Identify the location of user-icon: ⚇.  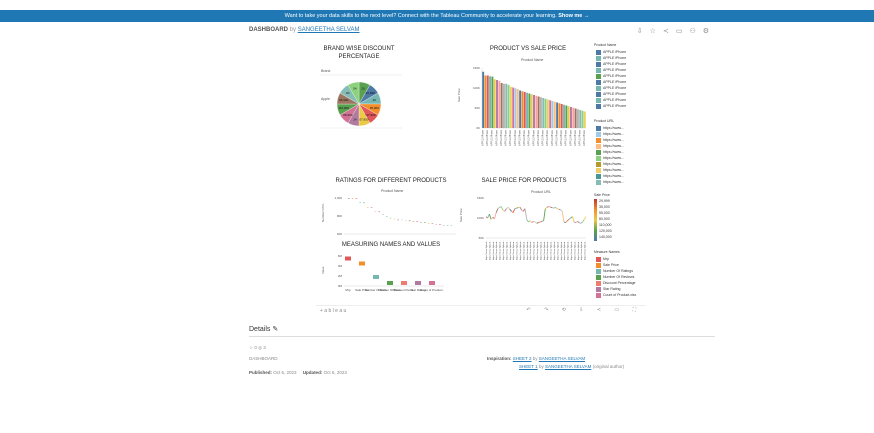
(692, 31).